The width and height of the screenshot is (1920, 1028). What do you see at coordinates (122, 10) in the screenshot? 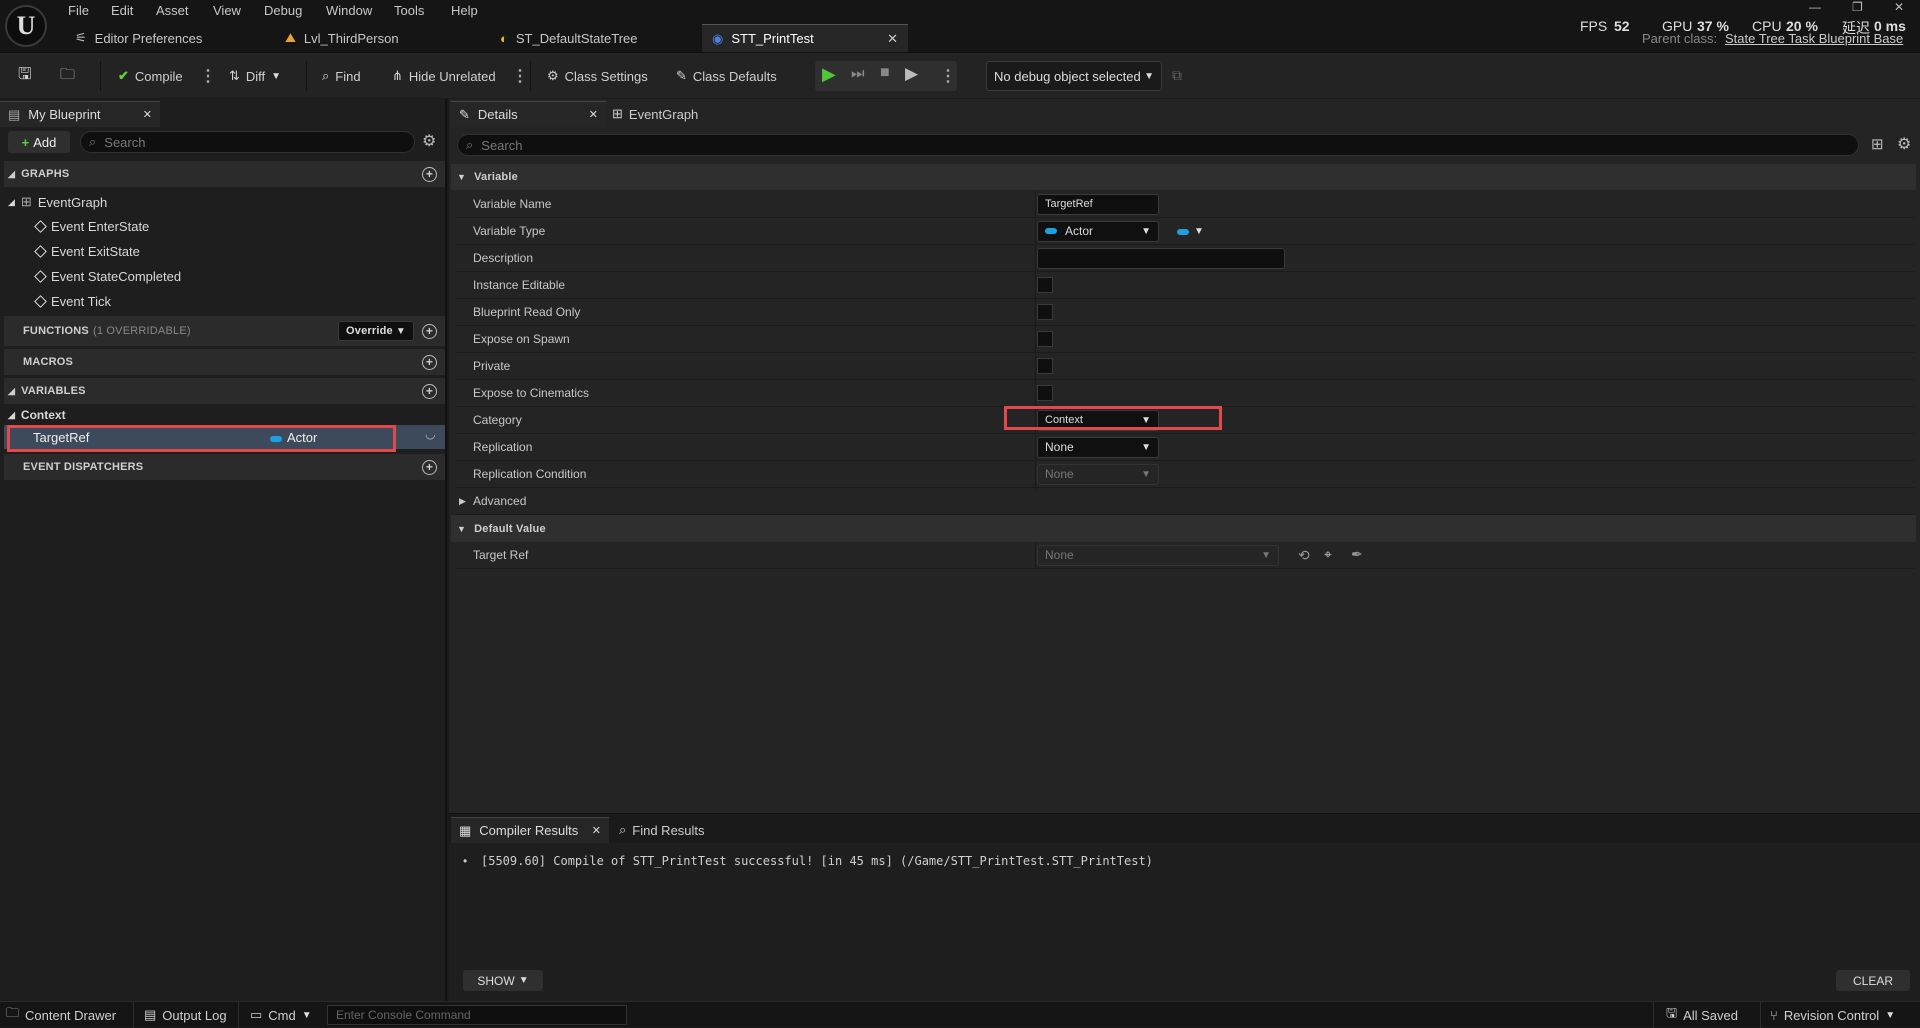
I see `menu-edit: Edit` at bounding box center [122, 10].